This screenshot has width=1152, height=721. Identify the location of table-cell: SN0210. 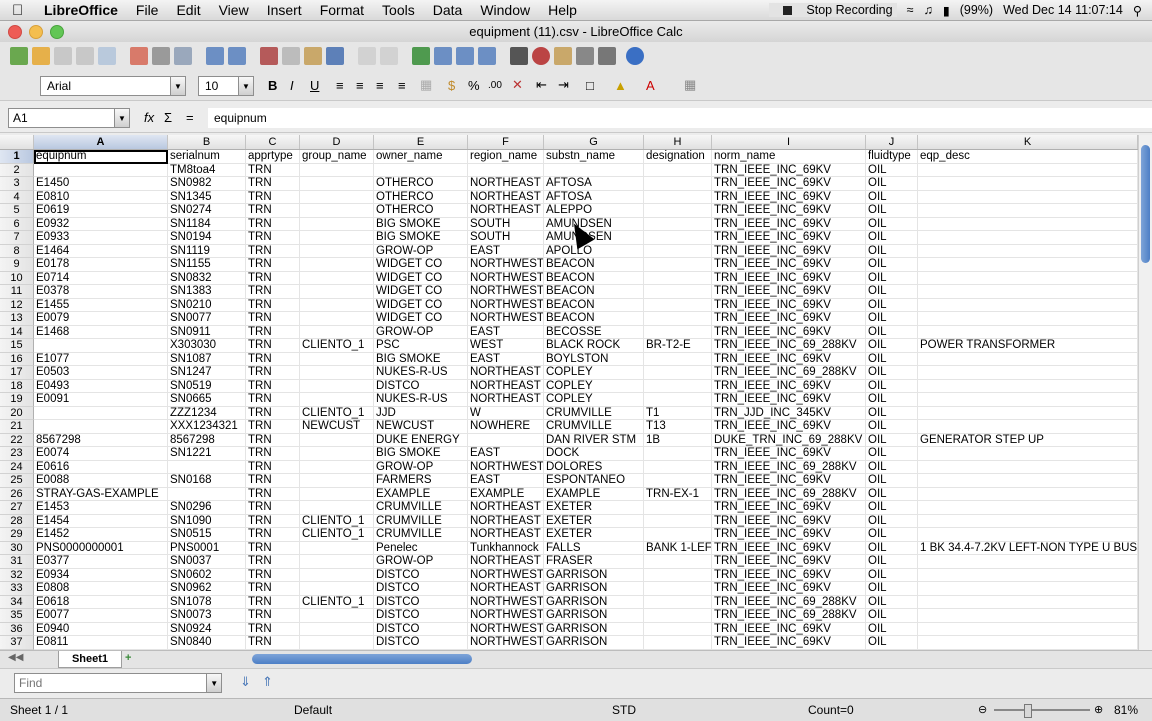
(207, 305).